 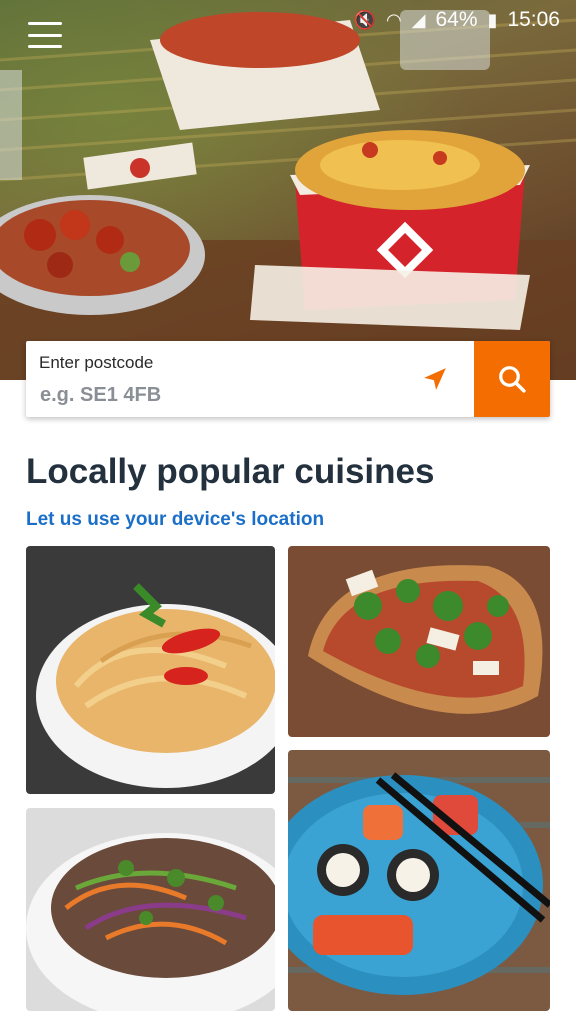 I want to click on salad-image, so click(x=150, y=909).